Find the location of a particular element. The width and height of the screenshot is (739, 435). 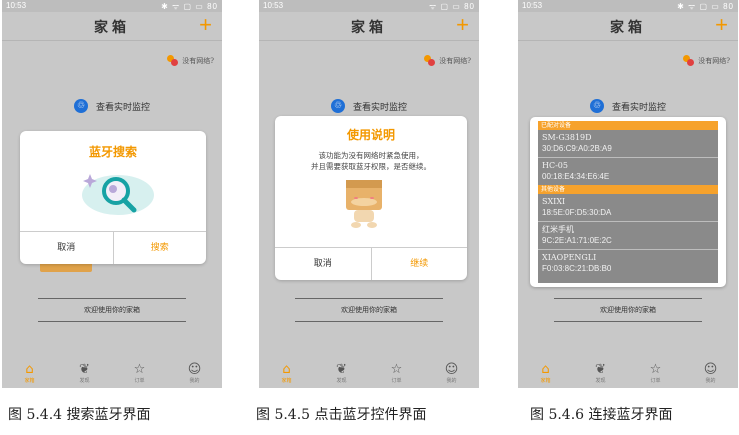

device-item: SXIXI 18:5E:0F:D5:30:DA is located at coordinates (628, 208).